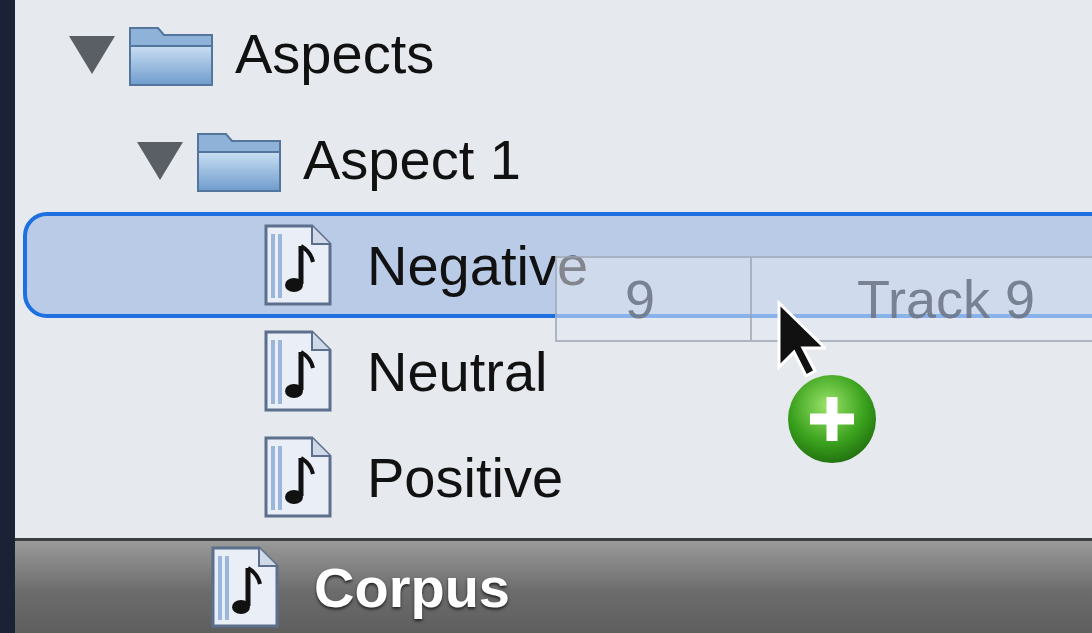  Describe the element at coordinates (335, 53) in the screenshot. I see `item-label: Aspects` at that location.